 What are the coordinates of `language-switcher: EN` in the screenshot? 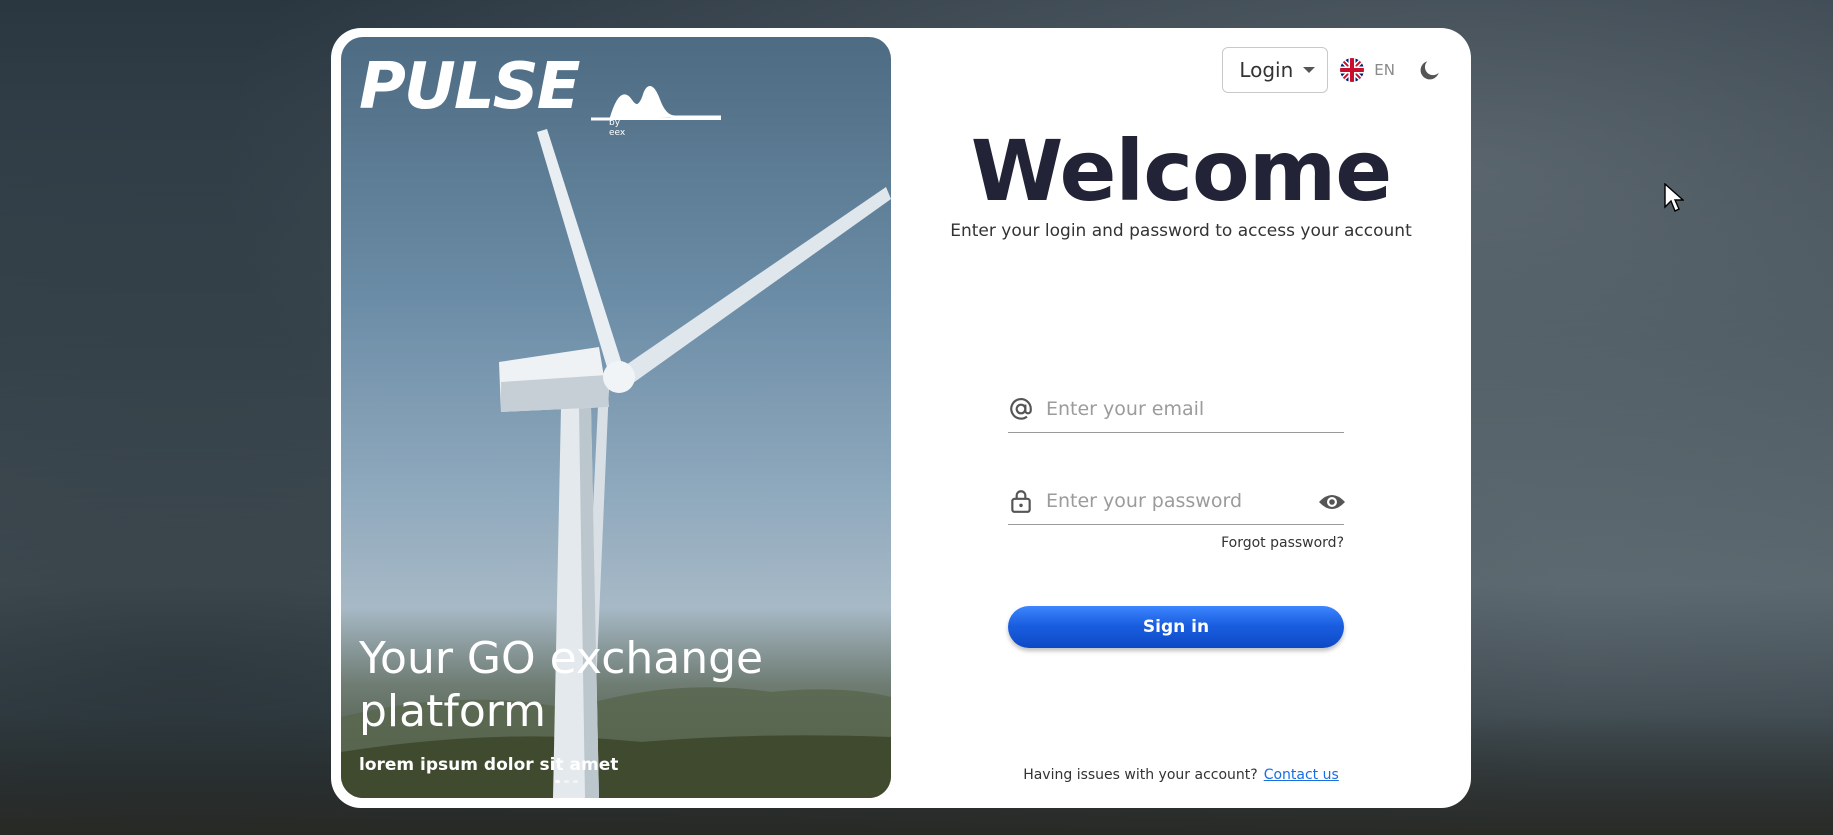 It's located at (1367, 70).